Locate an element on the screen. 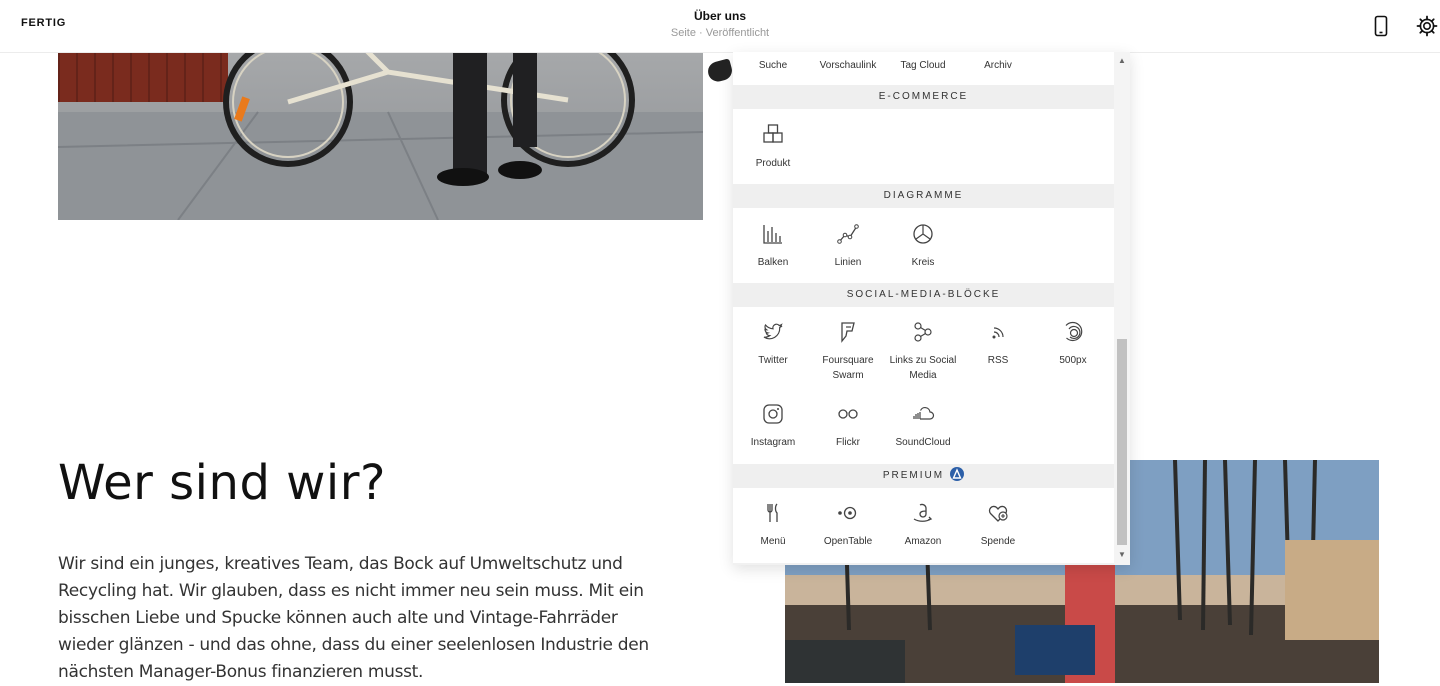 The image size is (1440, 686). opentable-icon is located at coordinates (847, 513).